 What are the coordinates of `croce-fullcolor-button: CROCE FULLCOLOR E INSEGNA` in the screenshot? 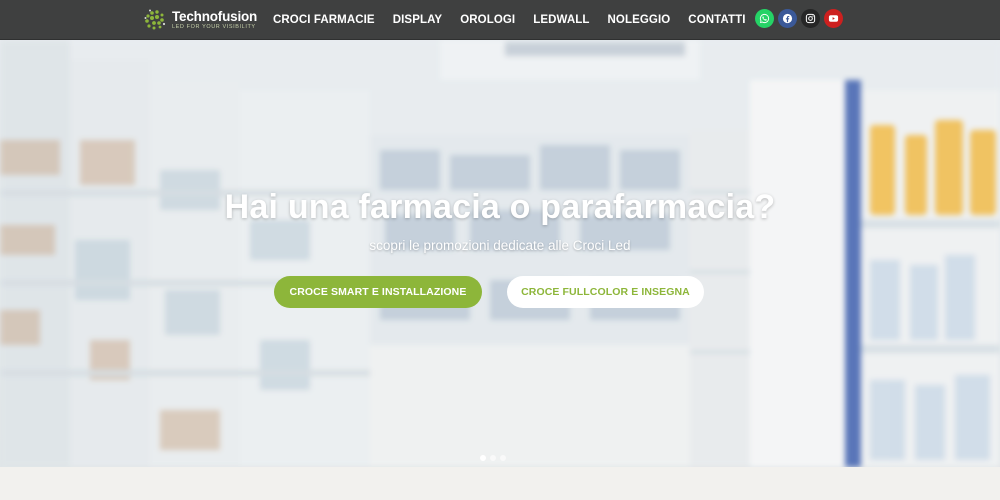 It's located at (605, 292).